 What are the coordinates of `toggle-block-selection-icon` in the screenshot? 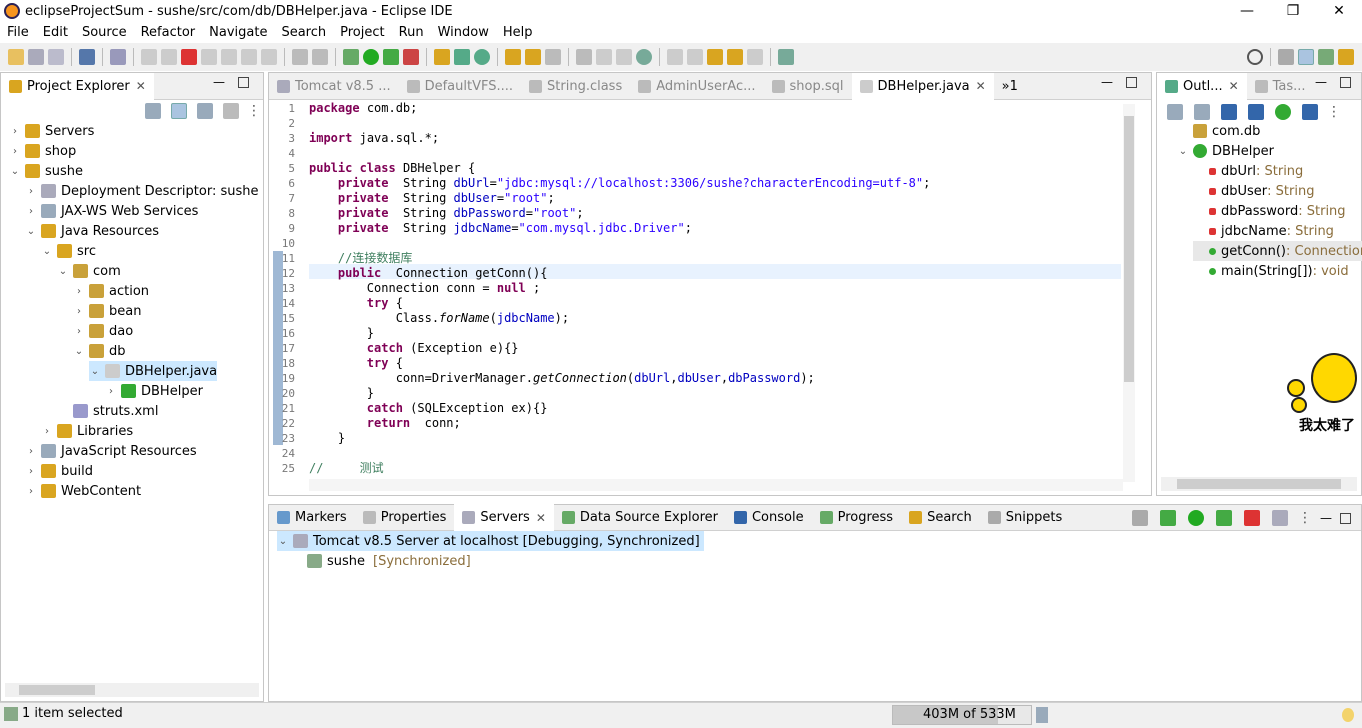 It's located at (604, 57).